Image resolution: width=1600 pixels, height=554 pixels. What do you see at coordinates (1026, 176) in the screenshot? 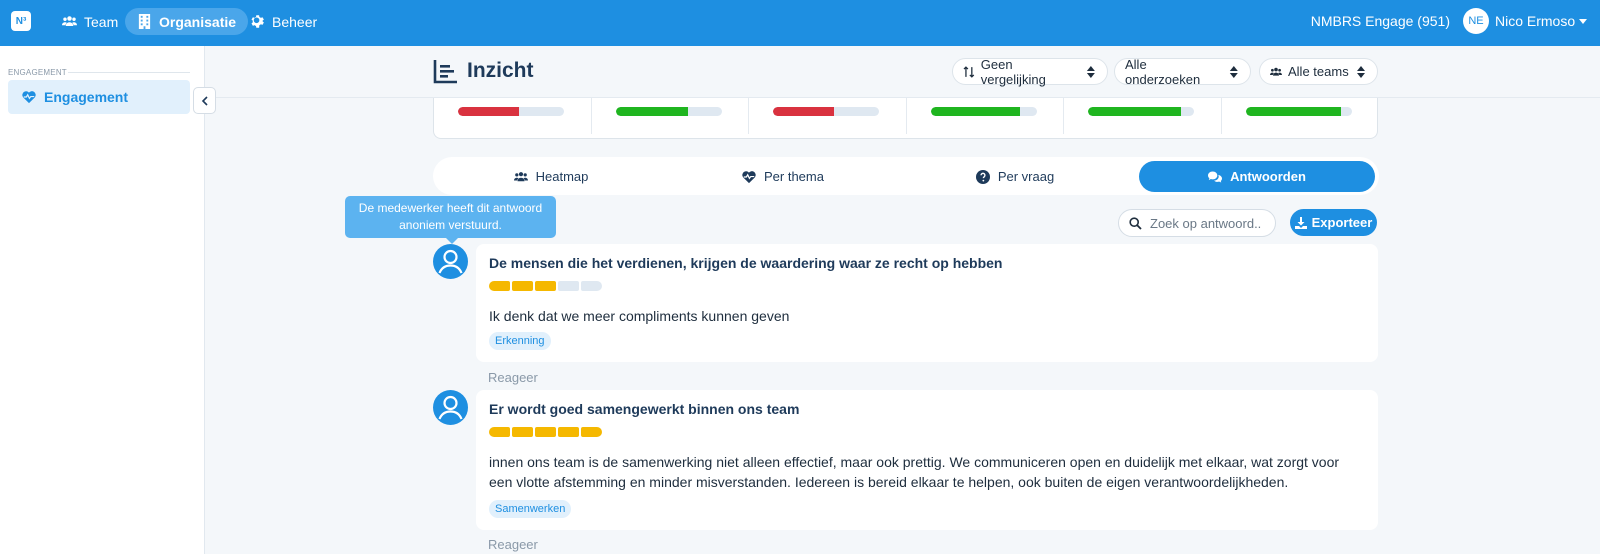
I see `tab-per-vraag-label: Per vraag` at bounding box center [1026, 176].